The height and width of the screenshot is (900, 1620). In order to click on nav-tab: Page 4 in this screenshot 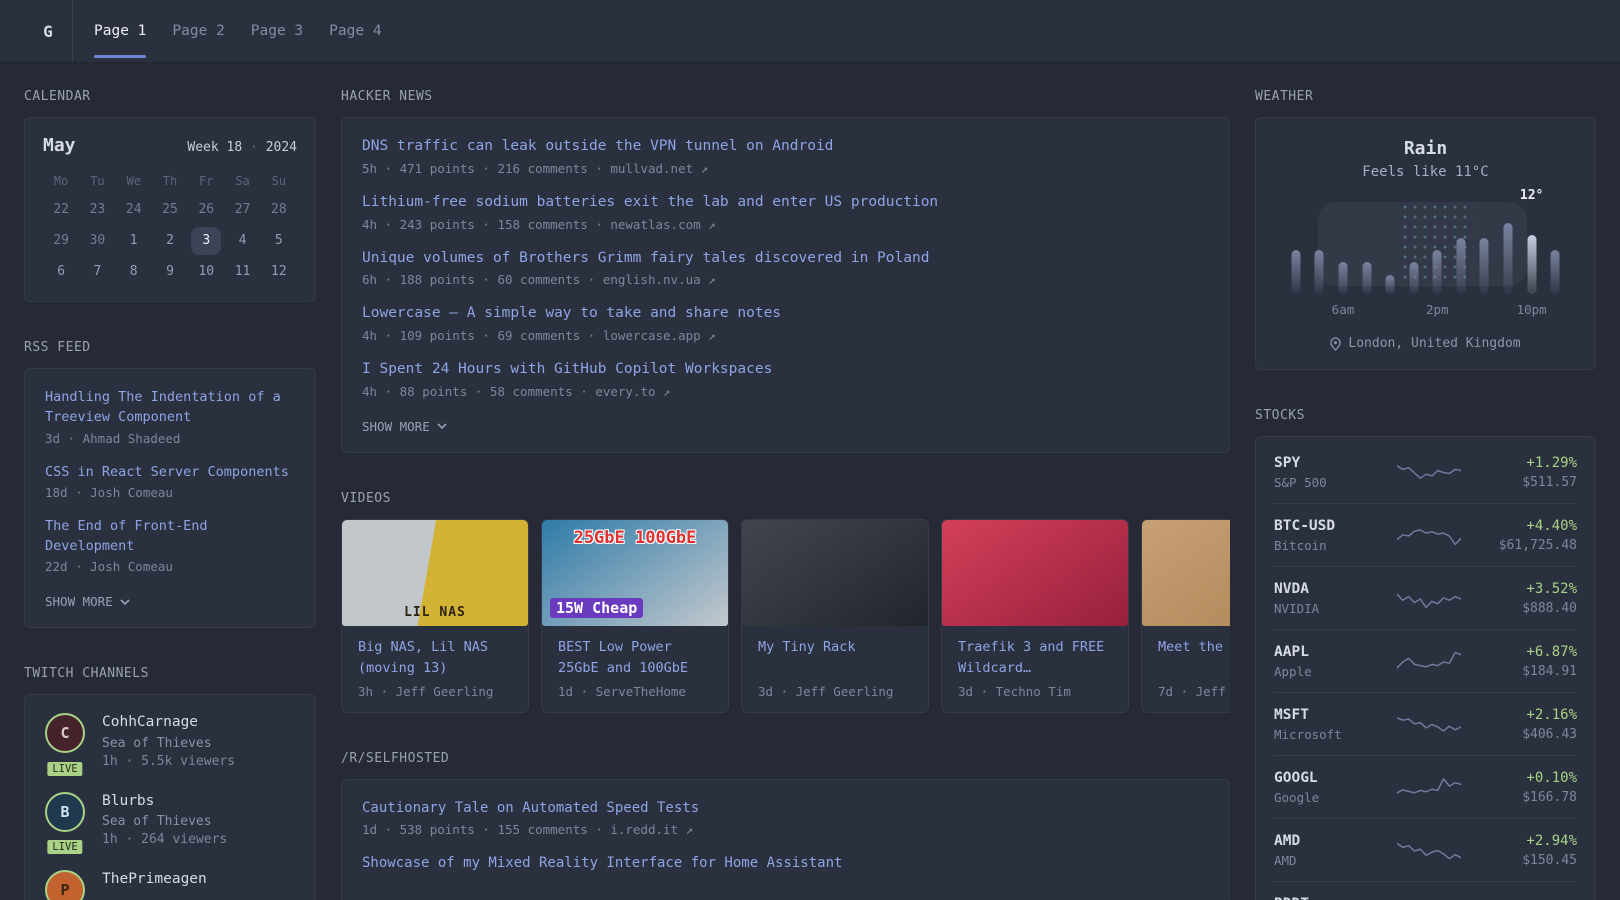, I will do `click(355, 31)`.